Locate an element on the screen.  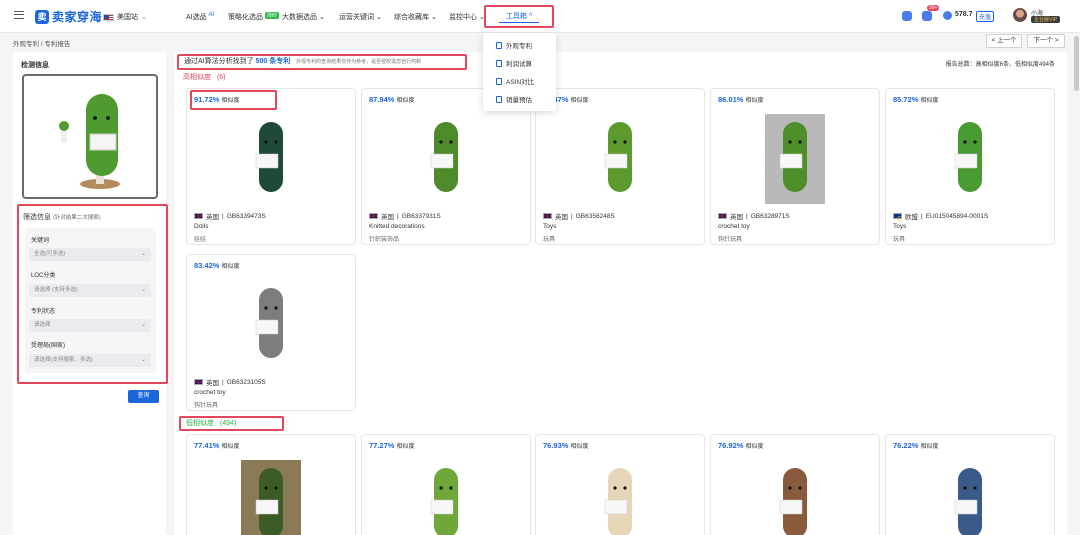
breadcrumb: 外观专利 / 专利报告 is located at coordinates (42, 44).